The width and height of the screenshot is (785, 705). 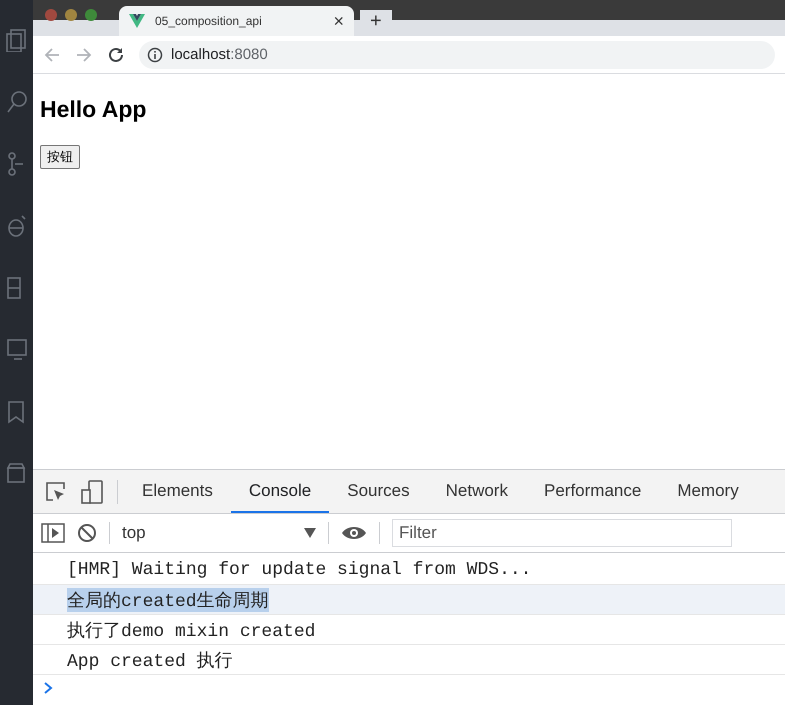 I want to click on devtools-tab: Console, so click(x=280, y=491).